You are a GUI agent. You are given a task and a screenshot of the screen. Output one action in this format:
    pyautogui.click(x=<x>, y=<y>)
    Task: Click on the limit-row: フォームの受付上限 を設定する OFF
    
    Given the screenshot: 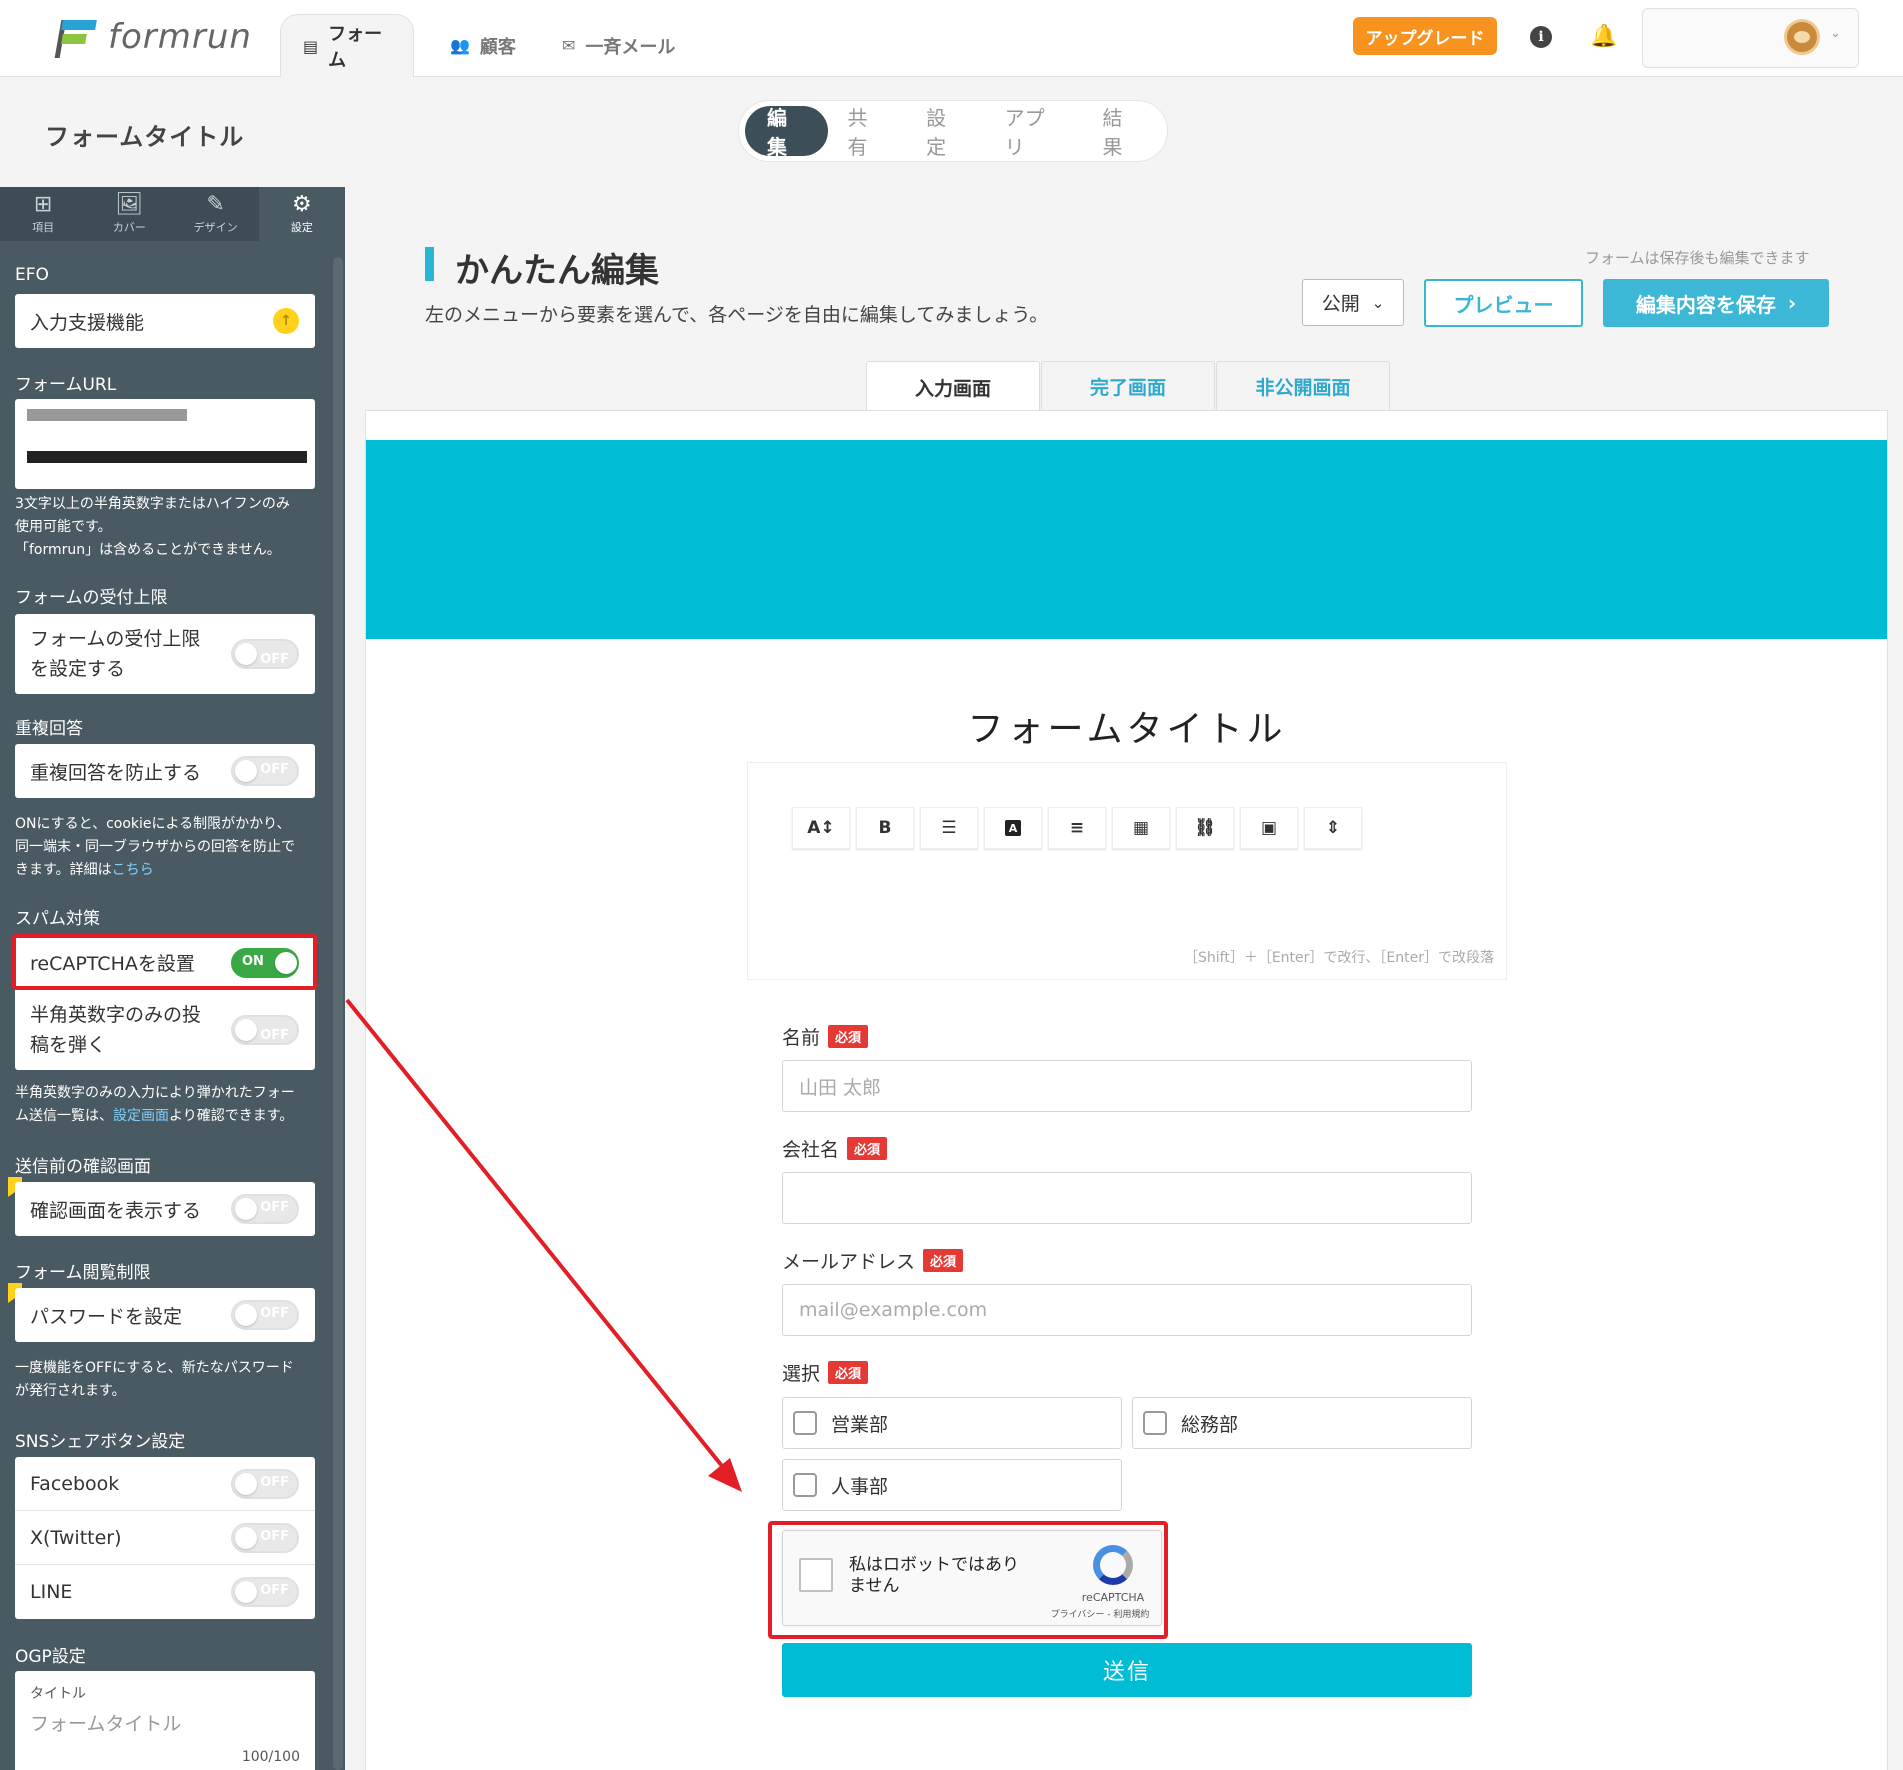 What is the action you would take?
    pyautogui.click(x=165, y=654)
    